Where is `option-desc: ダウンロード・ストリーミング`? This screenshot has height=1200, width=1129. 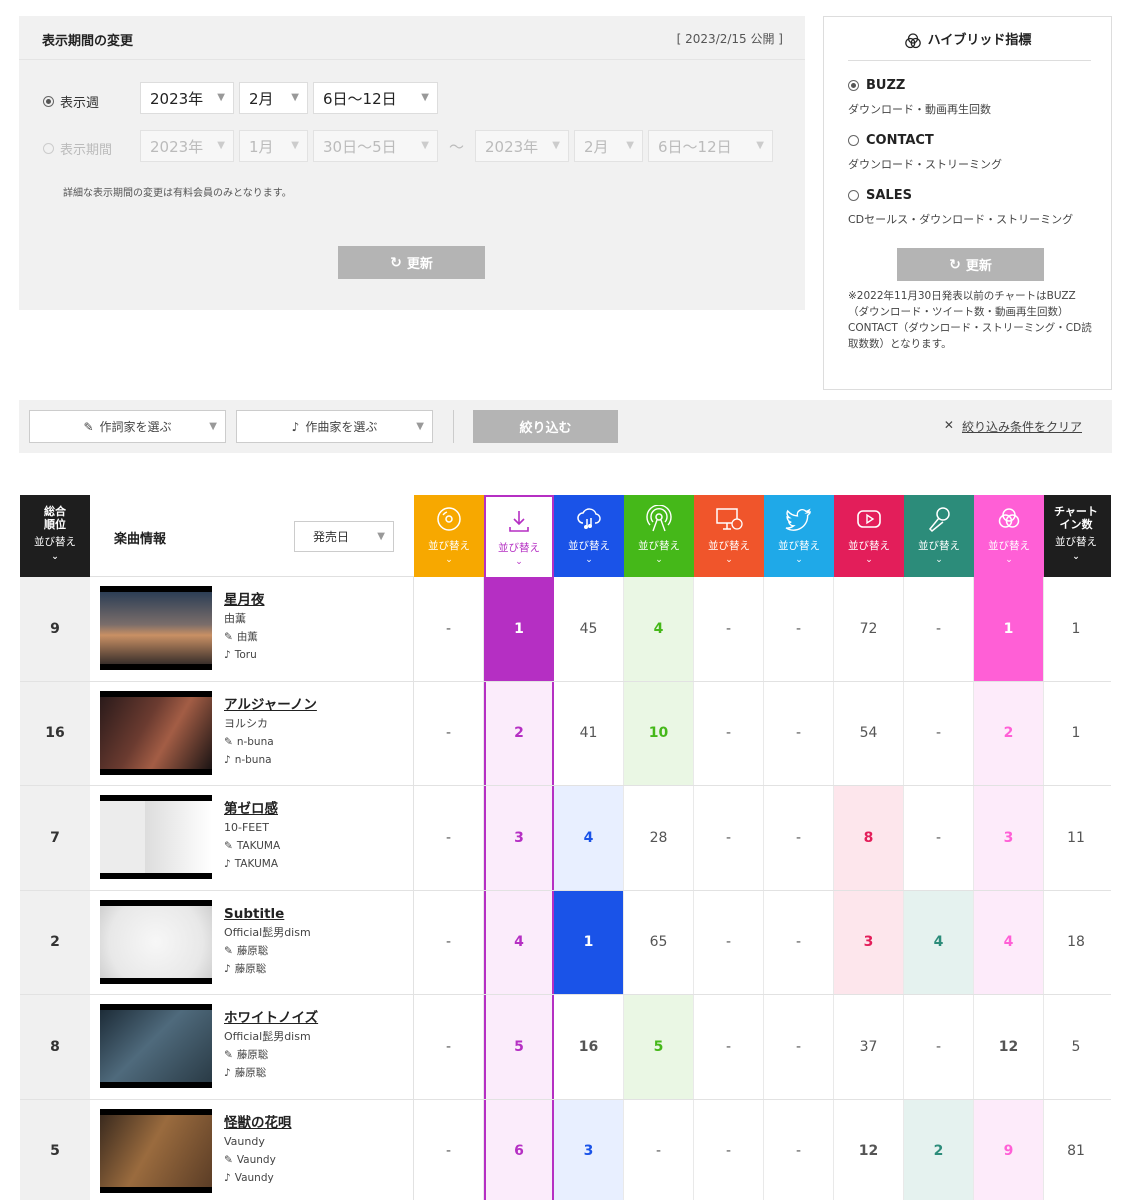 option-desc: ダウンロード・ストリーミング is located at coordinates (925, 164).